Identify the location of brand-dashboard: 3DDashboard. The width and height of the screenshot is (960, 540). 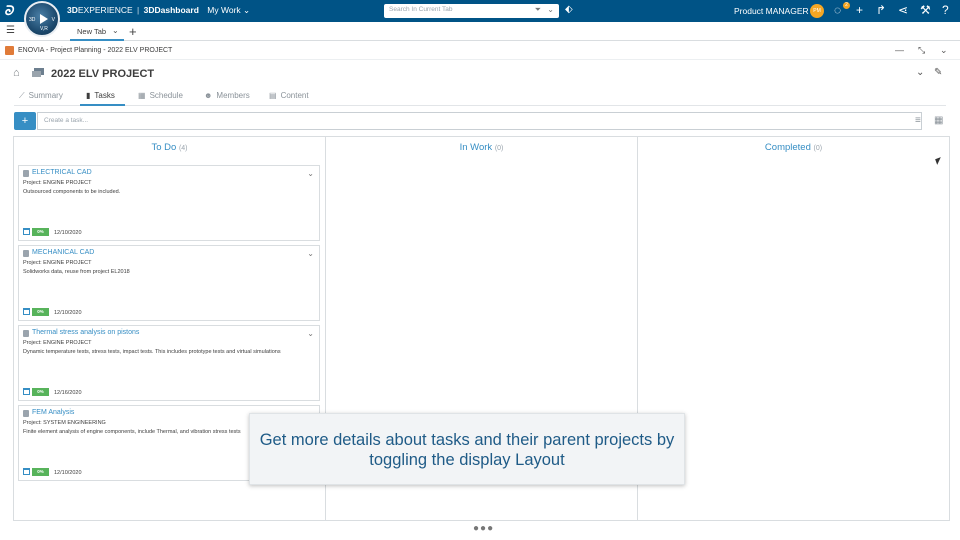
(171, 10).